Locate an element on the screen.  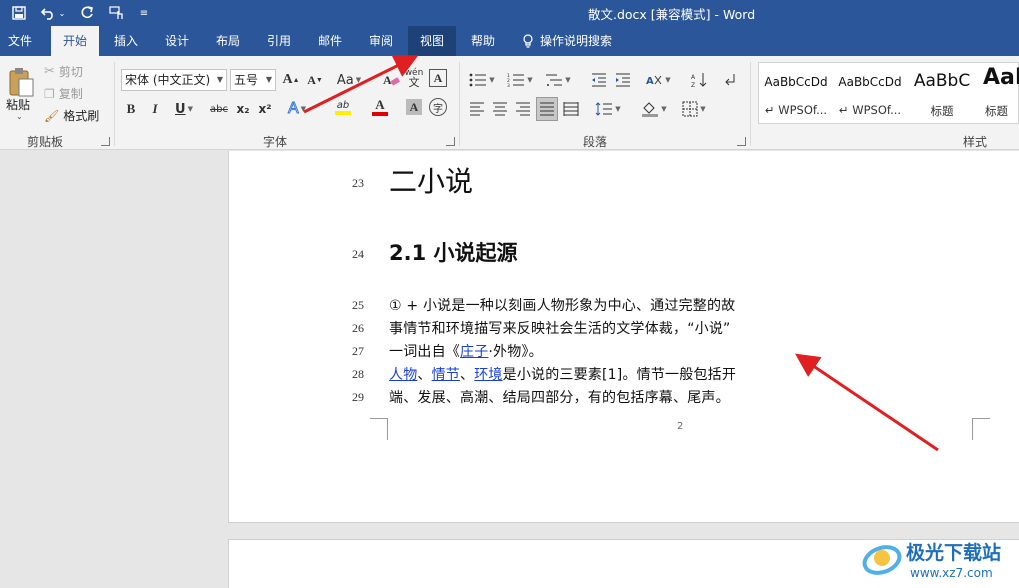
shading-button: ▼ is located at coordinates (654, 109).